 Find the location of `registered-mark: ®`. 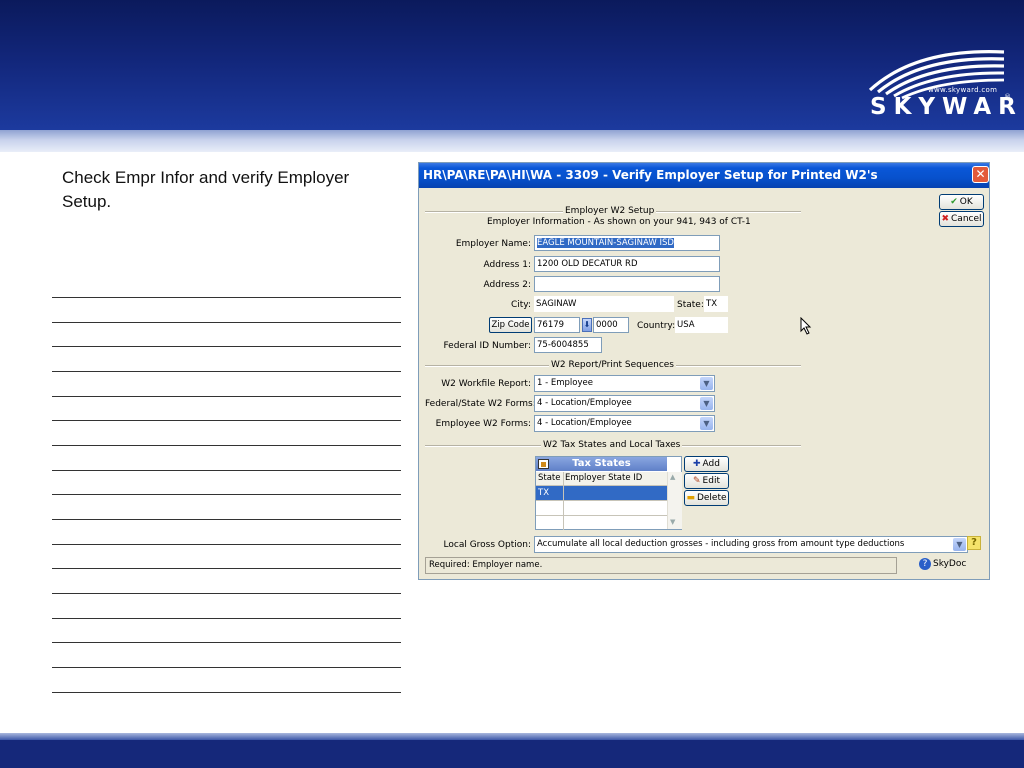

registered-mark: ® is located at coordinates (1007, 97).